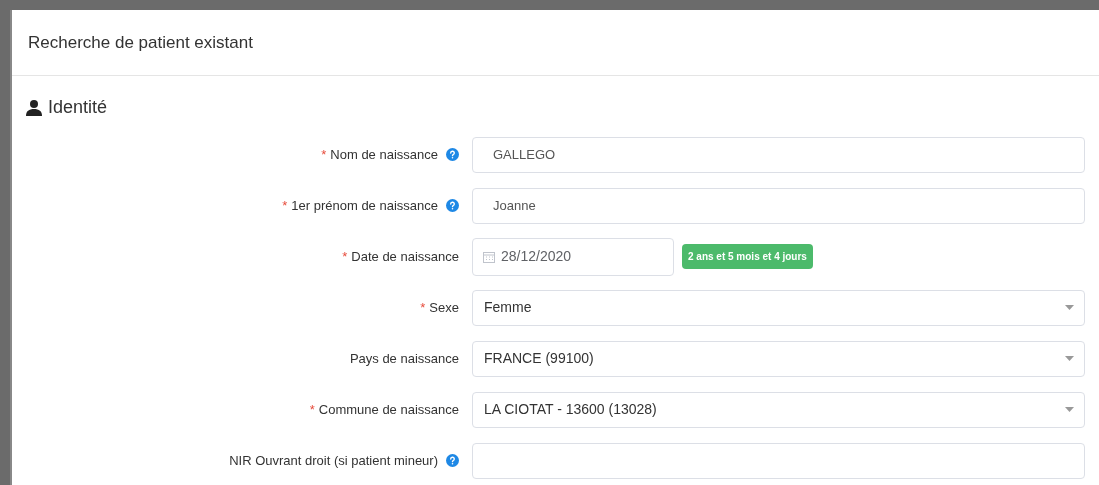 This screenshot has height=485, width=1099. Describe the element at coordinates (778, 154) in the screenshot. I see `text-field: GALLEGO` at that location.